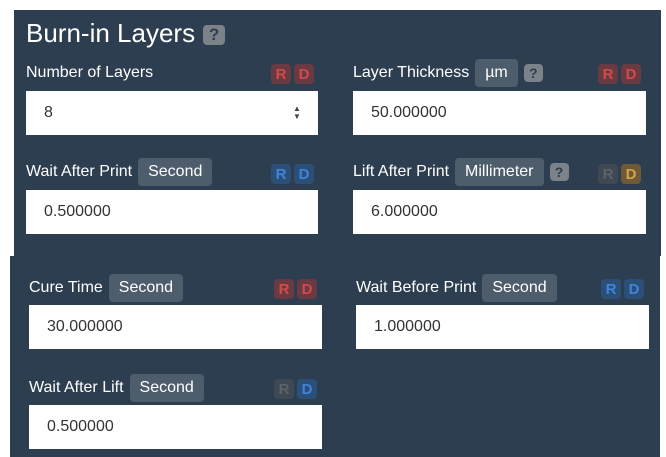  Describe the element at coordinates (416, 287) in the screenshot. I see `wait-before-print-label: Wait Before Print` at that location.